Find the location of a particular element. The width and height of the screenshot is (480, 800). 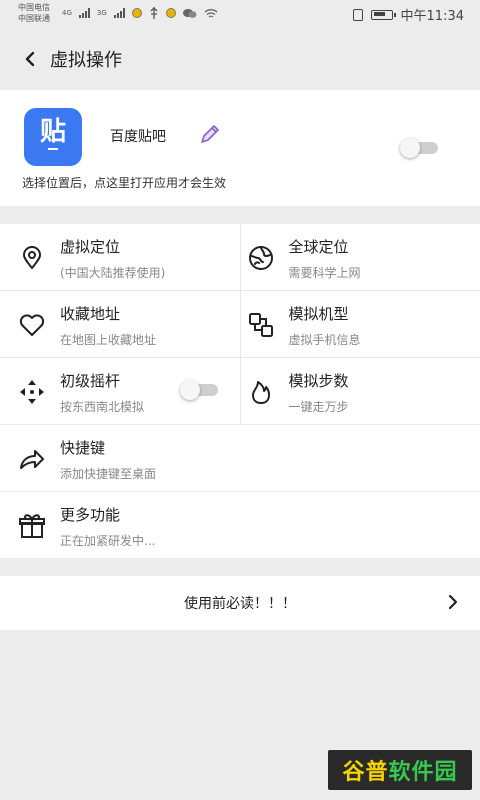

feature-subtitle: 需要科学上网 is located at coordinates (324, 273).